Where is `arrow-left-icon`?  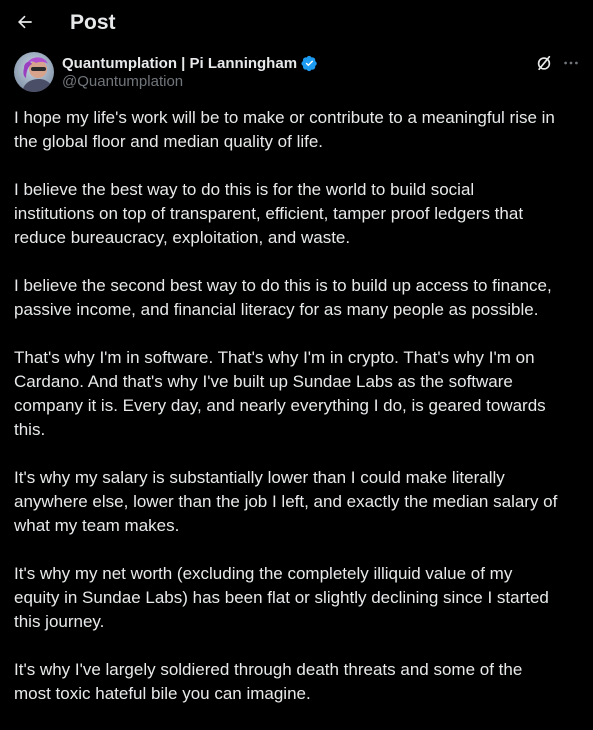 arrow-left-icon is located at coordinates (24, 22).